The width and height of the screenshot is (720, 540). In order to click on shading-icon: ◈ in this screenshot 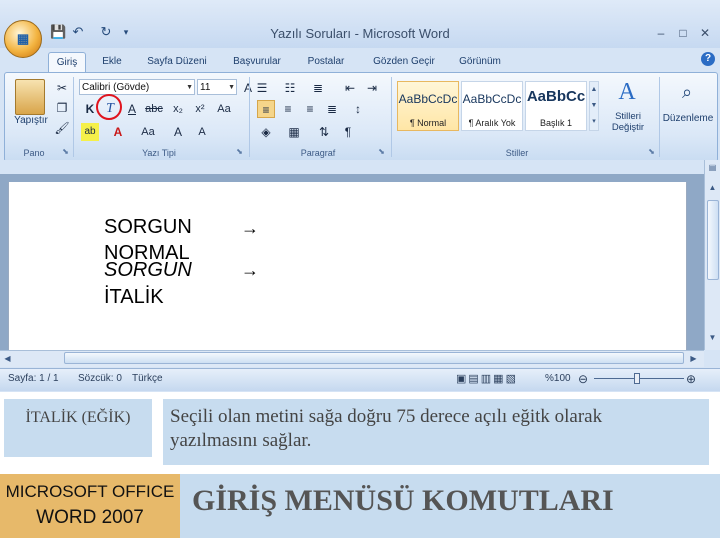, I will do `click(266, 132)`.